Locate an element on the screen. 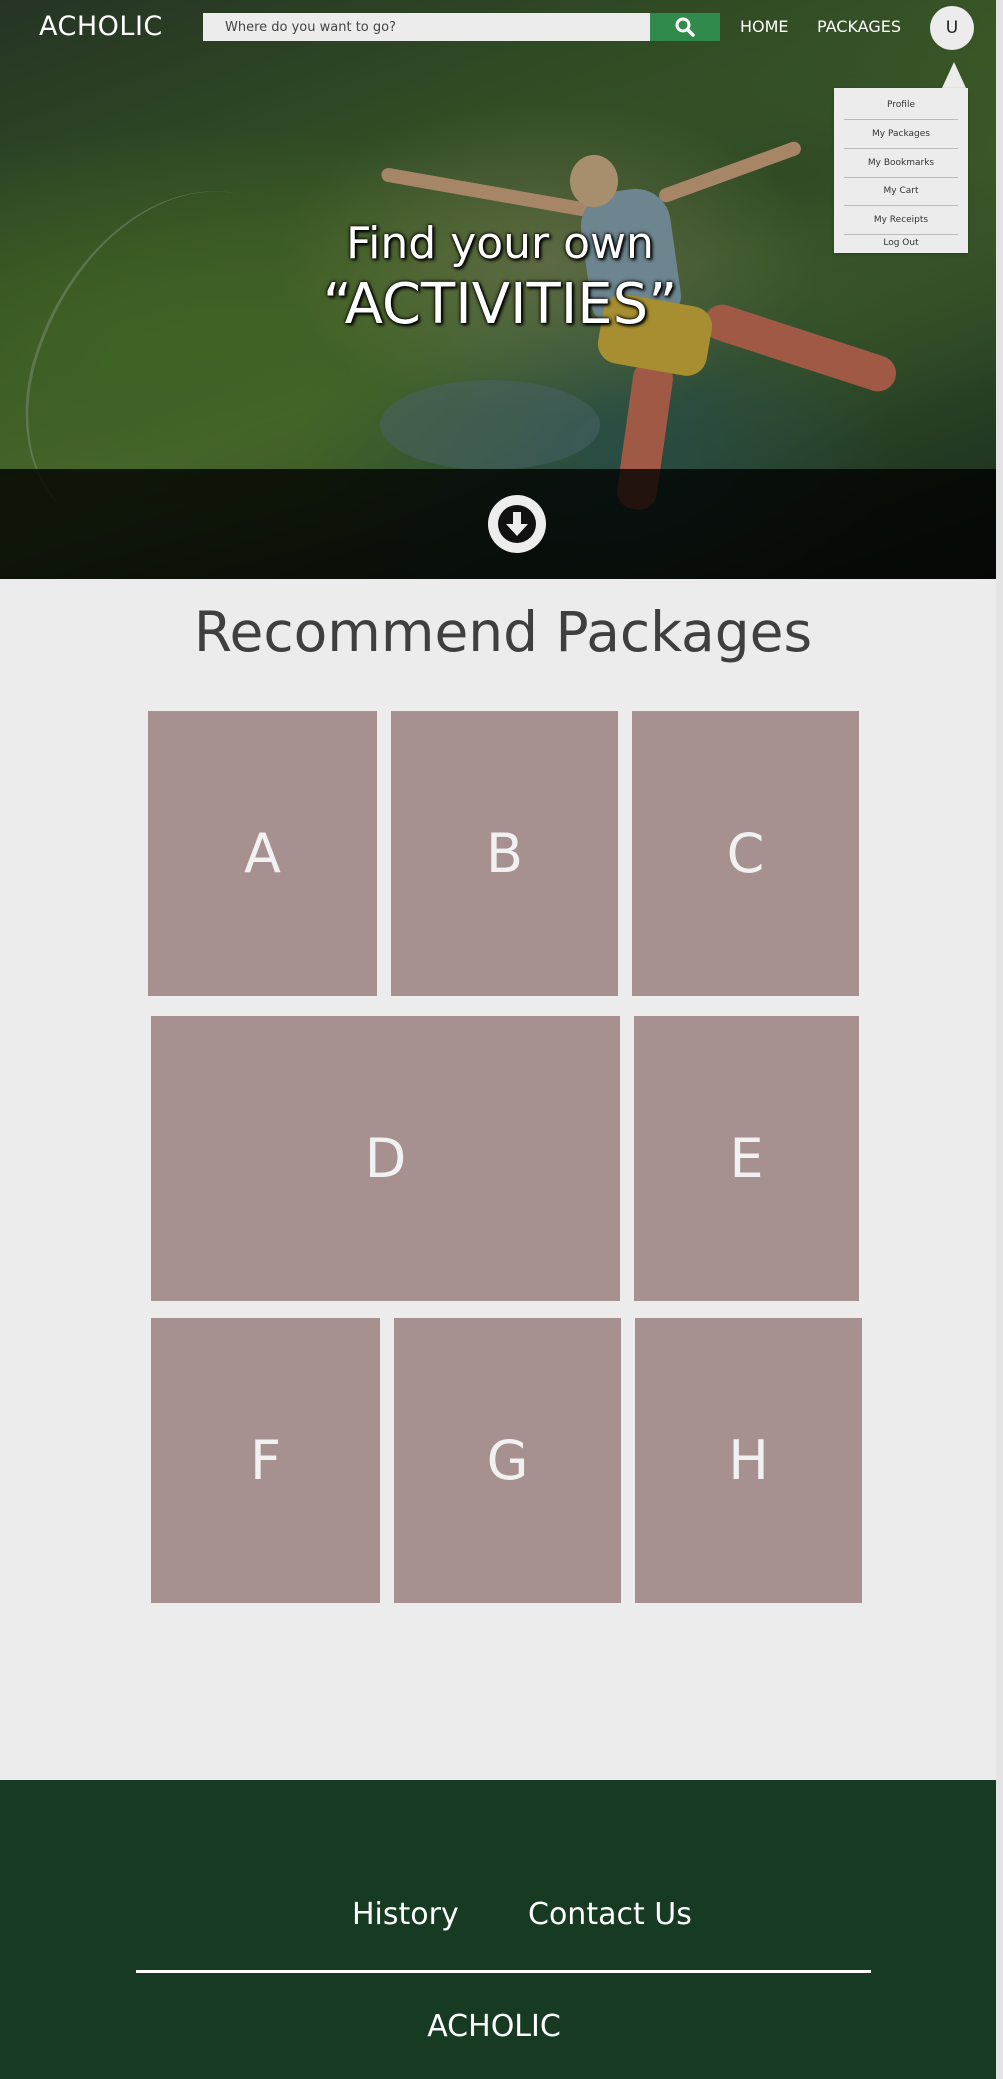 The width and height of the screenshot is (1003, 2079). package-tile-h: H is located at coordinates (748, 1460).